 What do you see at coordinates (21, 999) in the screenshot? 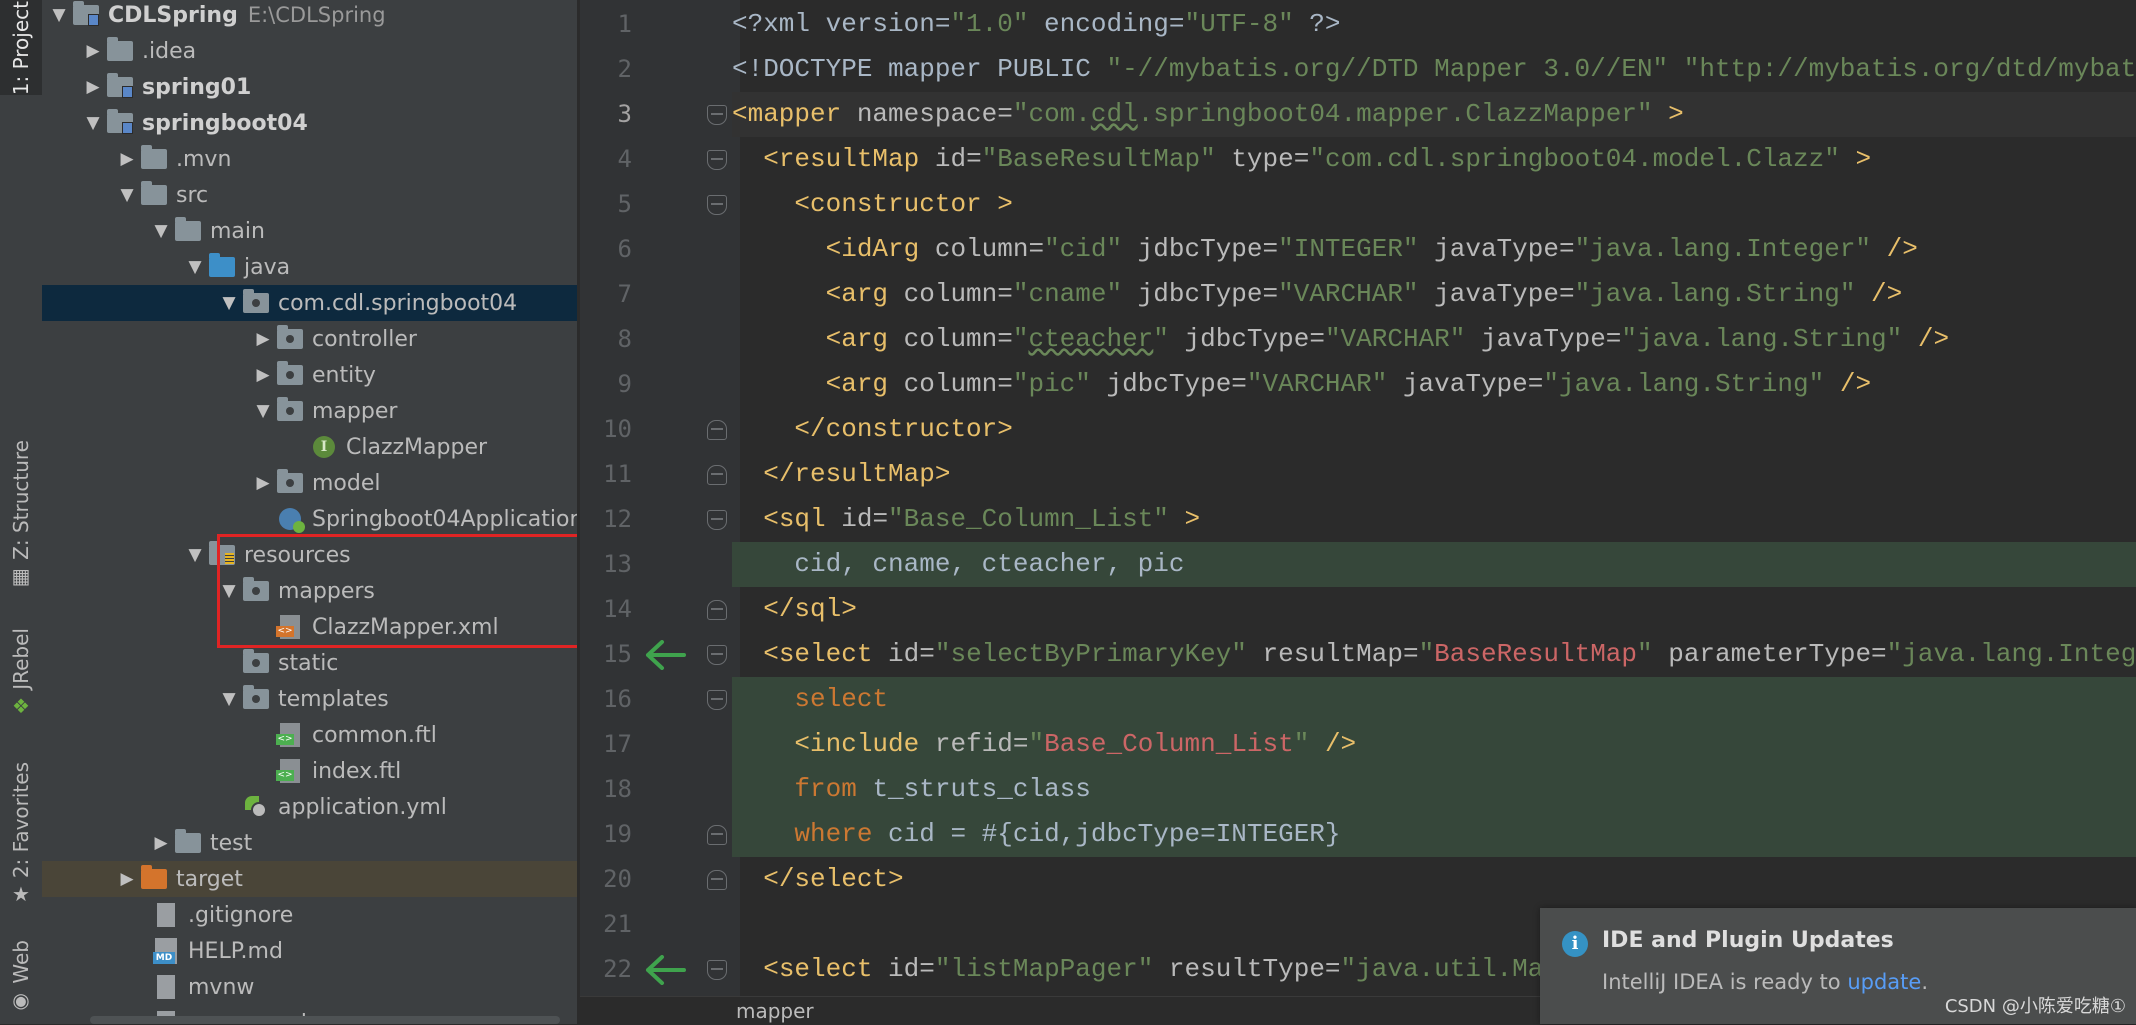
I see `globe-icon: ◉` at bounding box center [21, 999].